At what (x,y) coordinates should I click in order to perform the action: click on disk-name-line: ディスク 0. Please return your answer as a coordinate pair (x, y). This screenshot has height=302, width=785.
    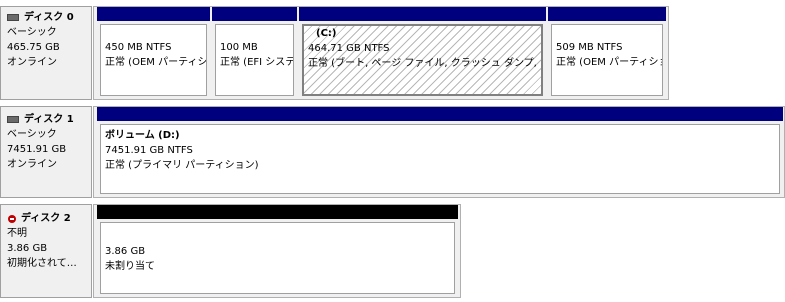
    Looking at the image, I should click on (49, 17).